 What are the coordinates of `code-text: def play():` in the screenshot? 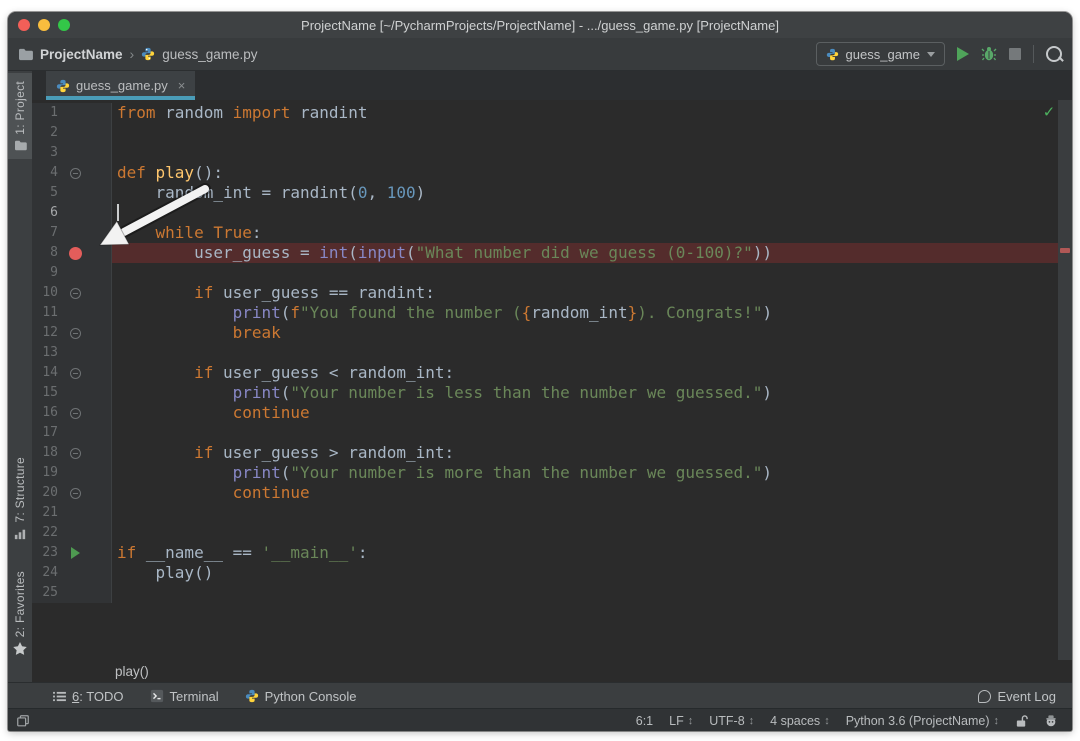 It's located at (592, 173).